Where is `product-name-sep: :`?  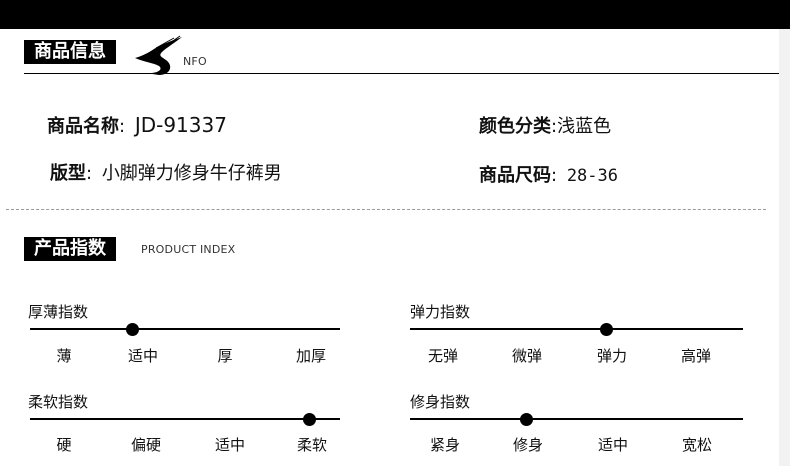 product-name-sep: : is located at coordinates (122, 126).